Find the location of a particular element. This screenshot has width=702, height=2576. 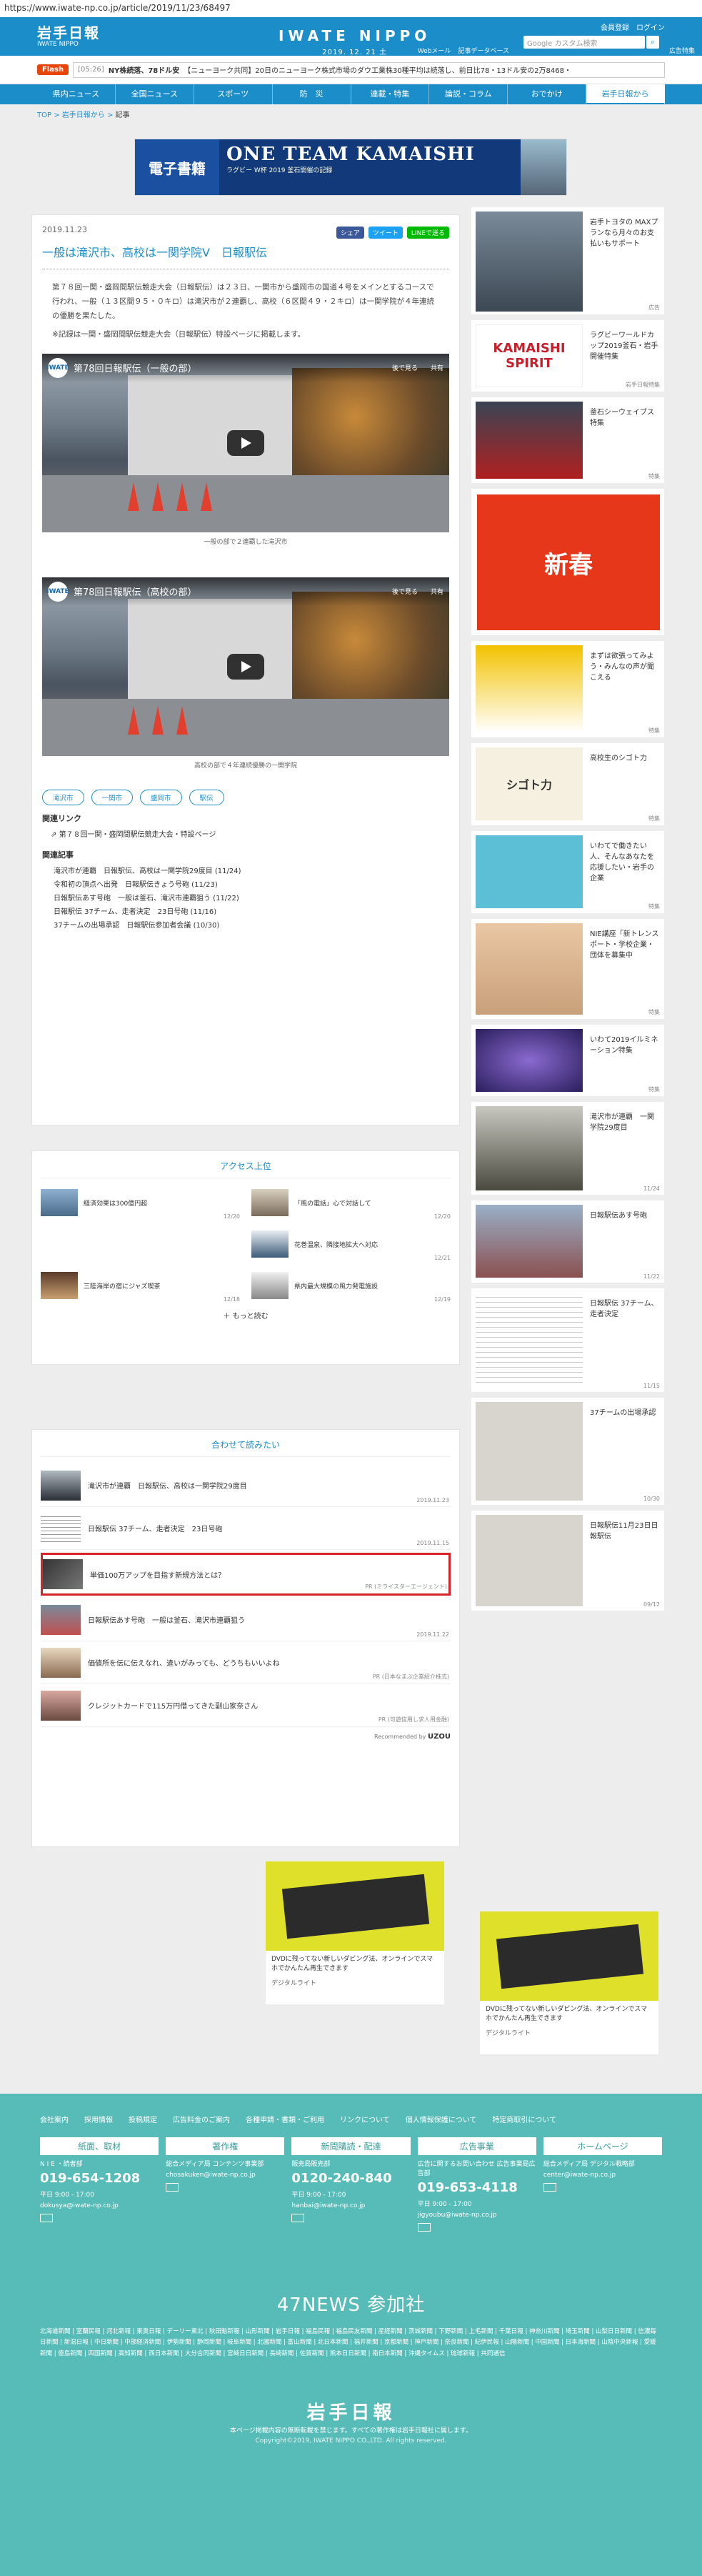

ranking-item: 花巻温泉、隣接地拡大へ対応 12/21 is located at coordinates (351, 1244).